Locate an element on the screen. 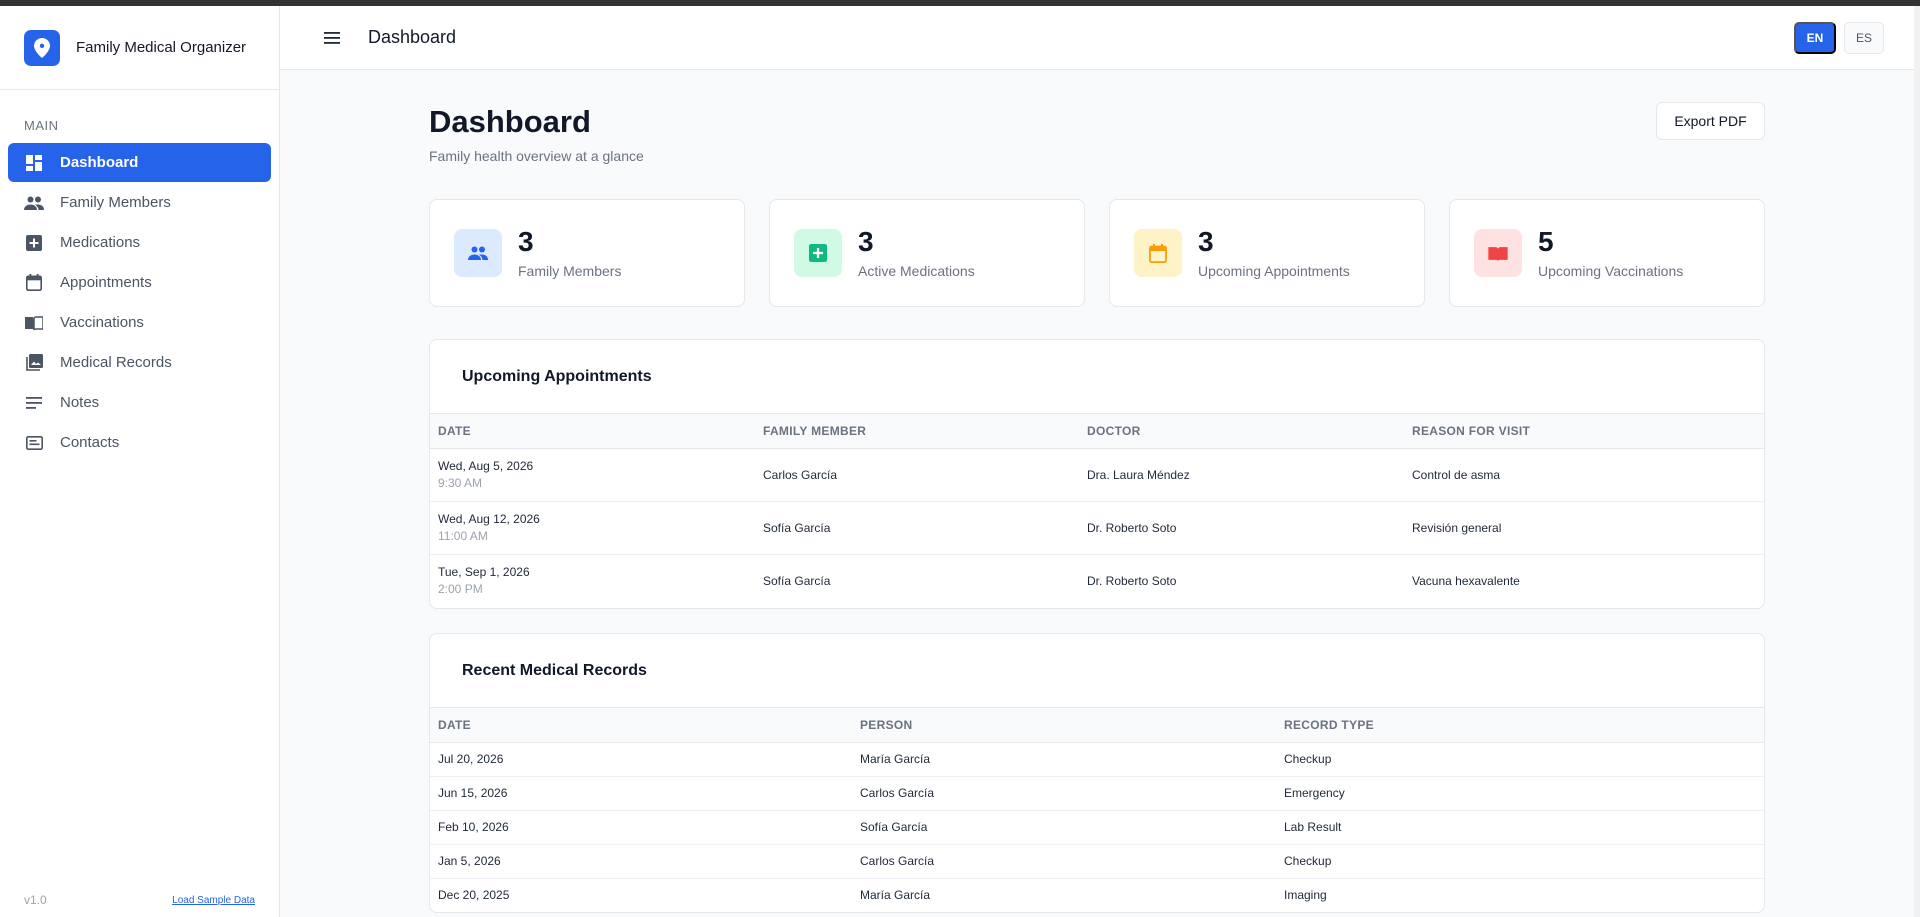 This screenshot has width=1920, height=917. menu-icon is located at coordinates (332, 38).